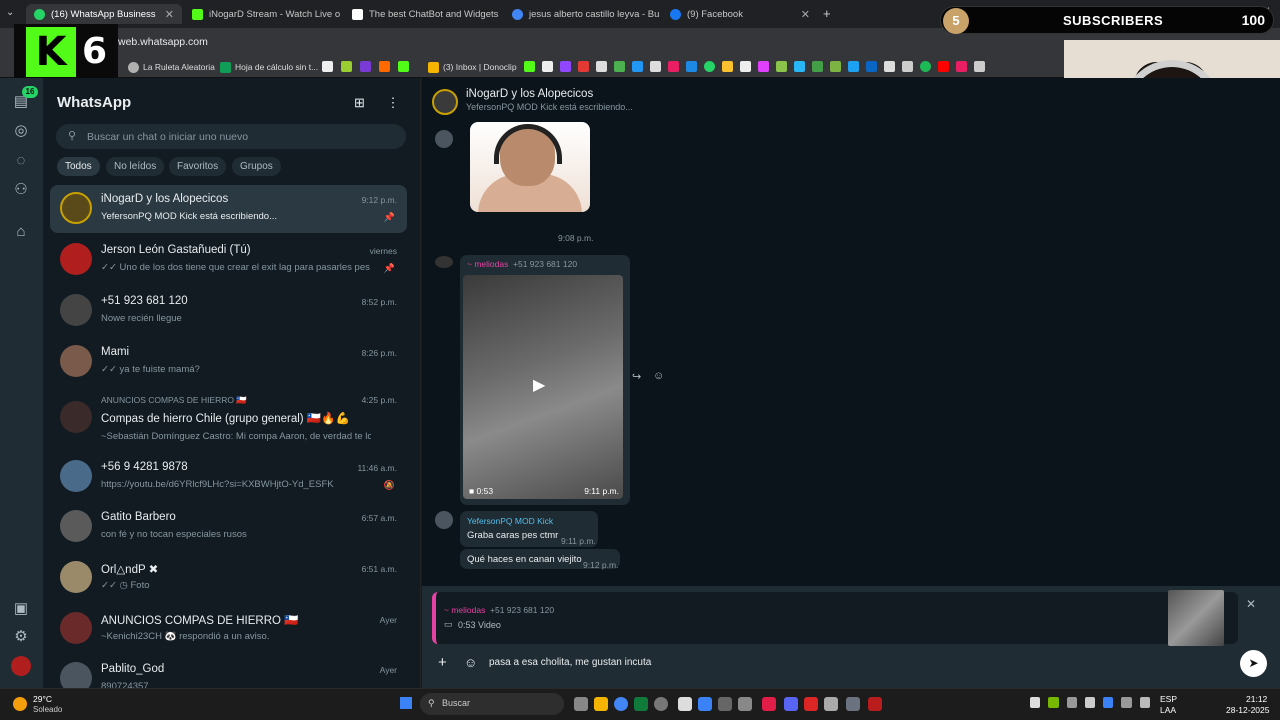 The height and width of the screenshot is (720, 1280). Describe the element at coordinates (871, 66) in the screenshot. I see `linkedin-icon` at that location.